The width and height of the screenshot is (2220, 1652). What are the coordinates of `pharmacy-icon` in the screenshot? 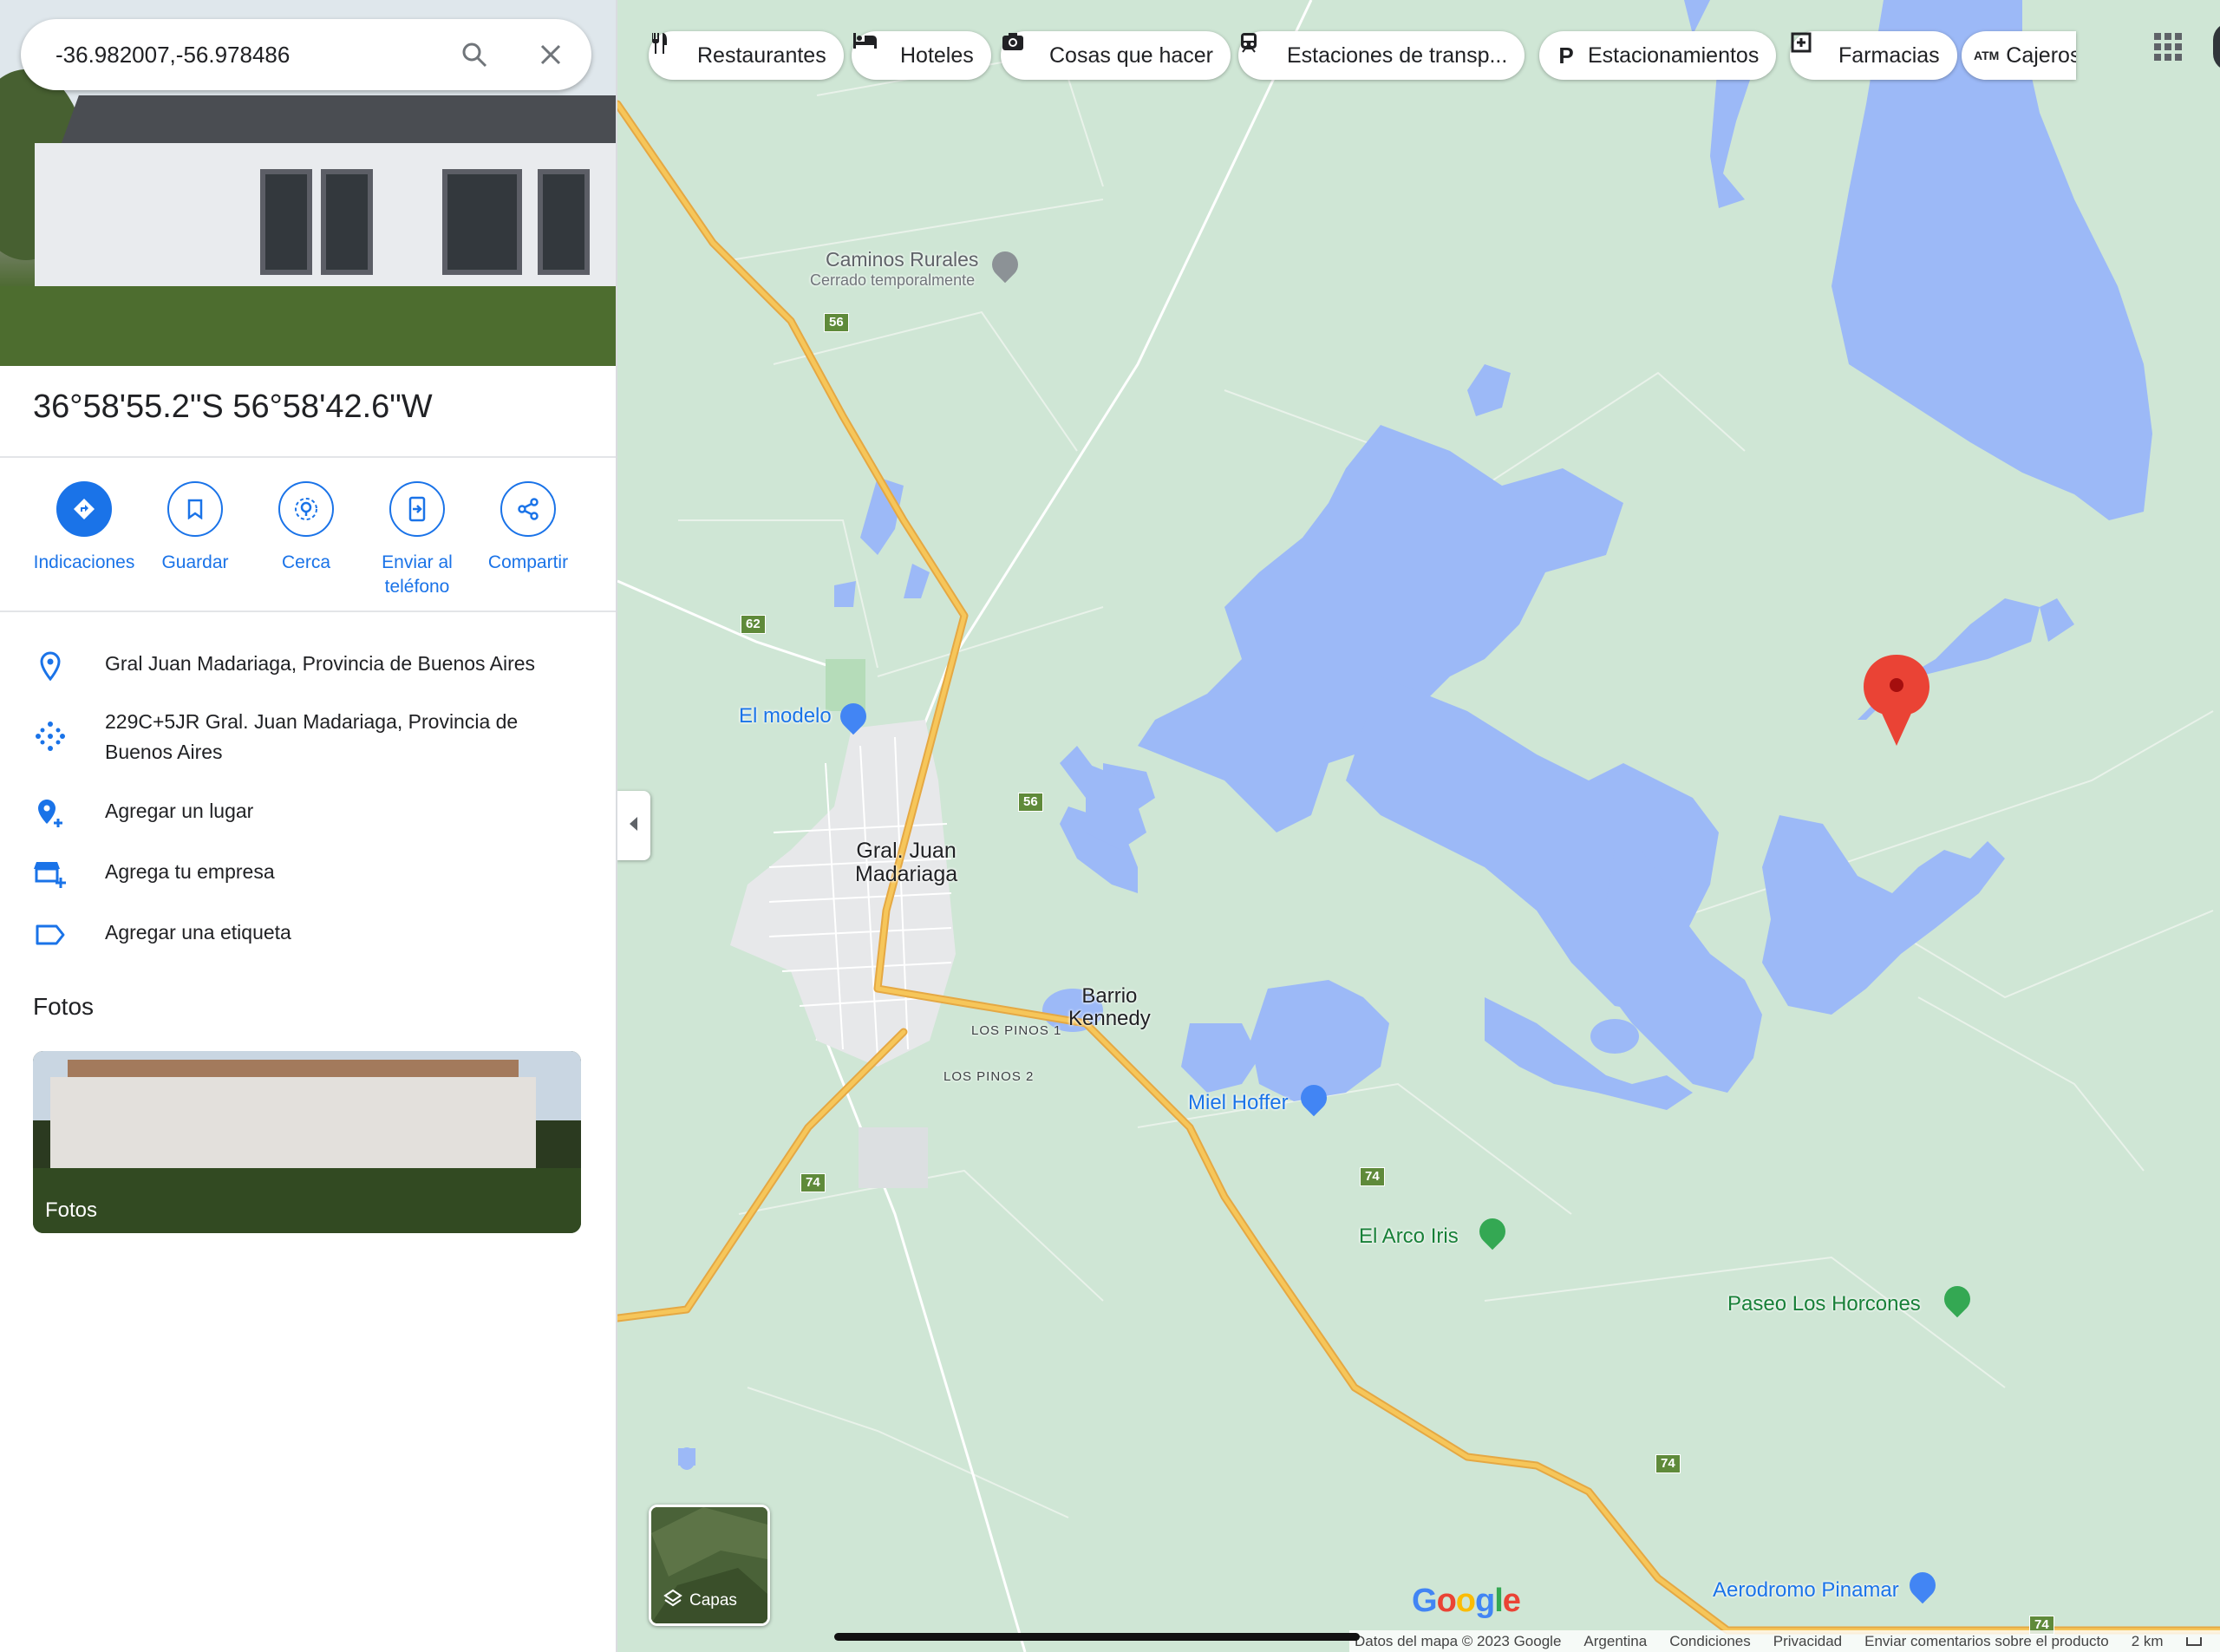 It's located at (1811, 51).